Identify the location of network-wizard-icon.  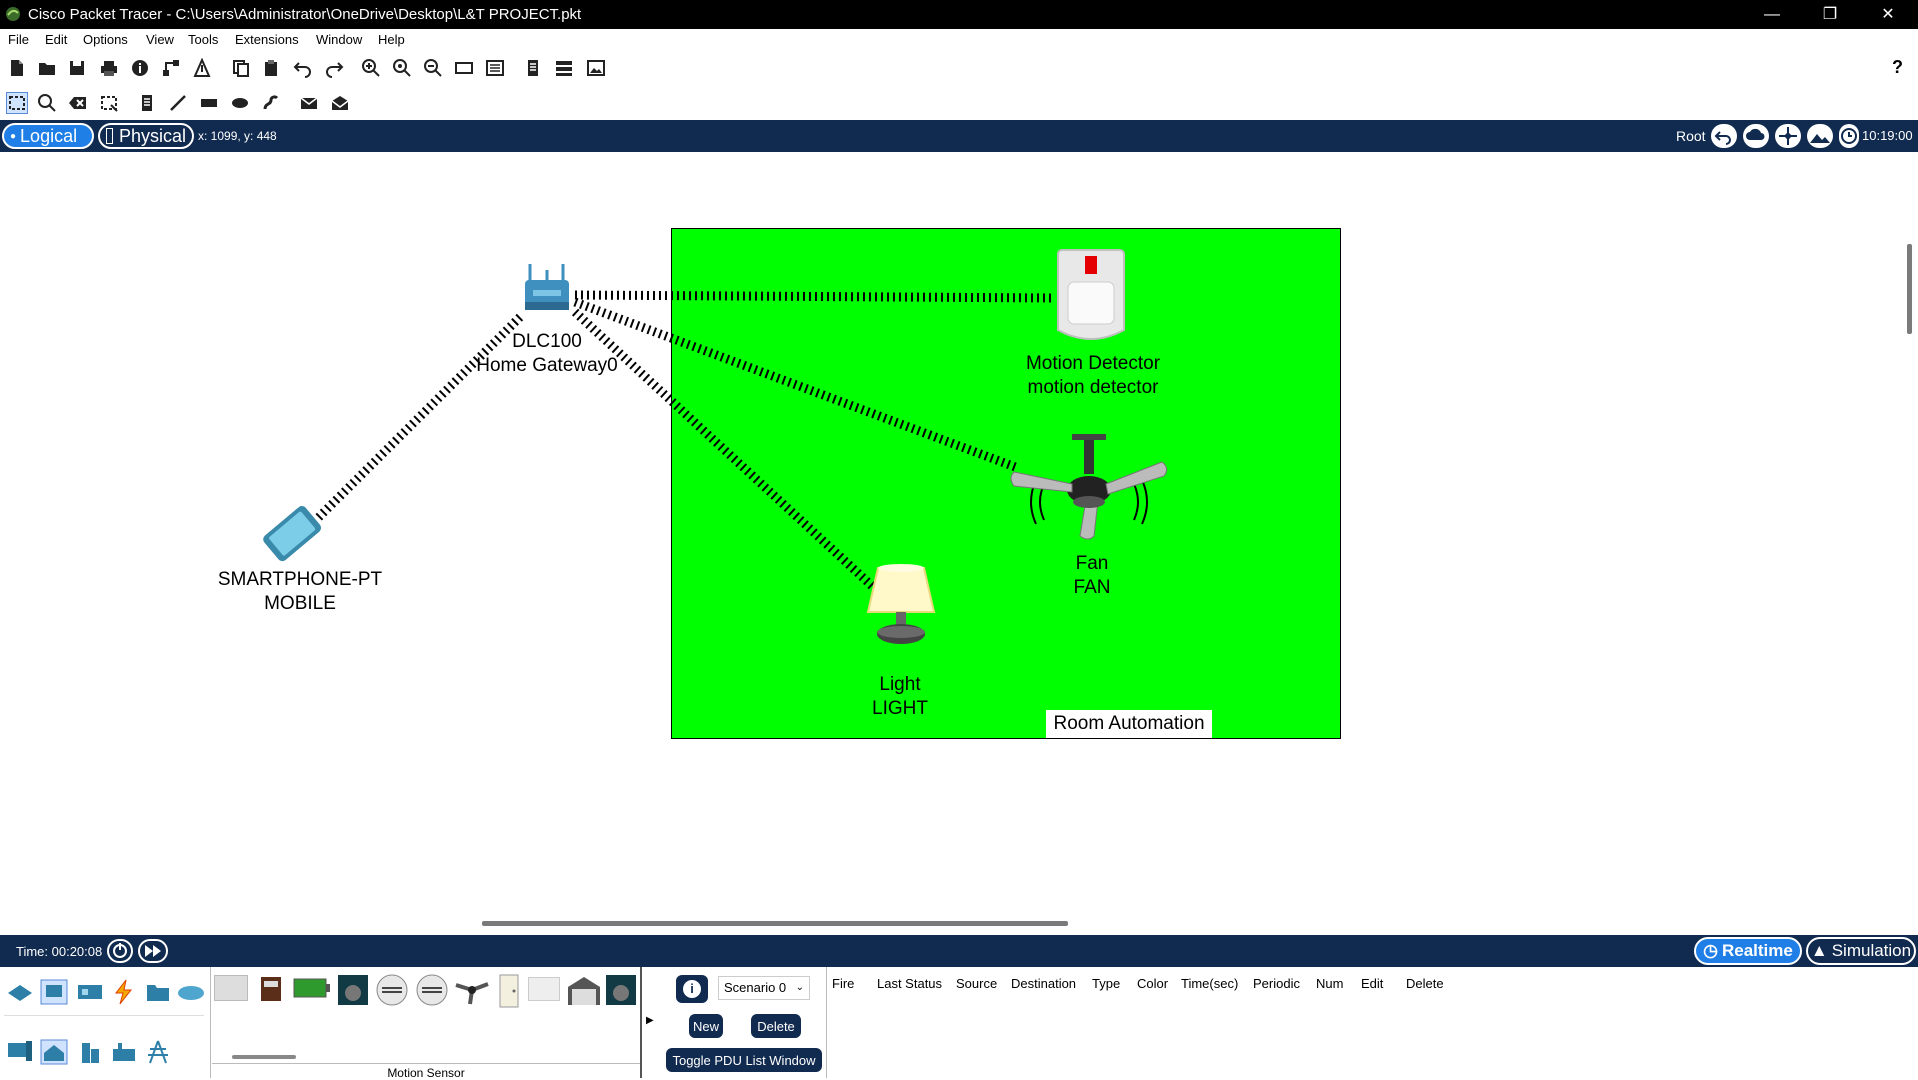
(171, 68).